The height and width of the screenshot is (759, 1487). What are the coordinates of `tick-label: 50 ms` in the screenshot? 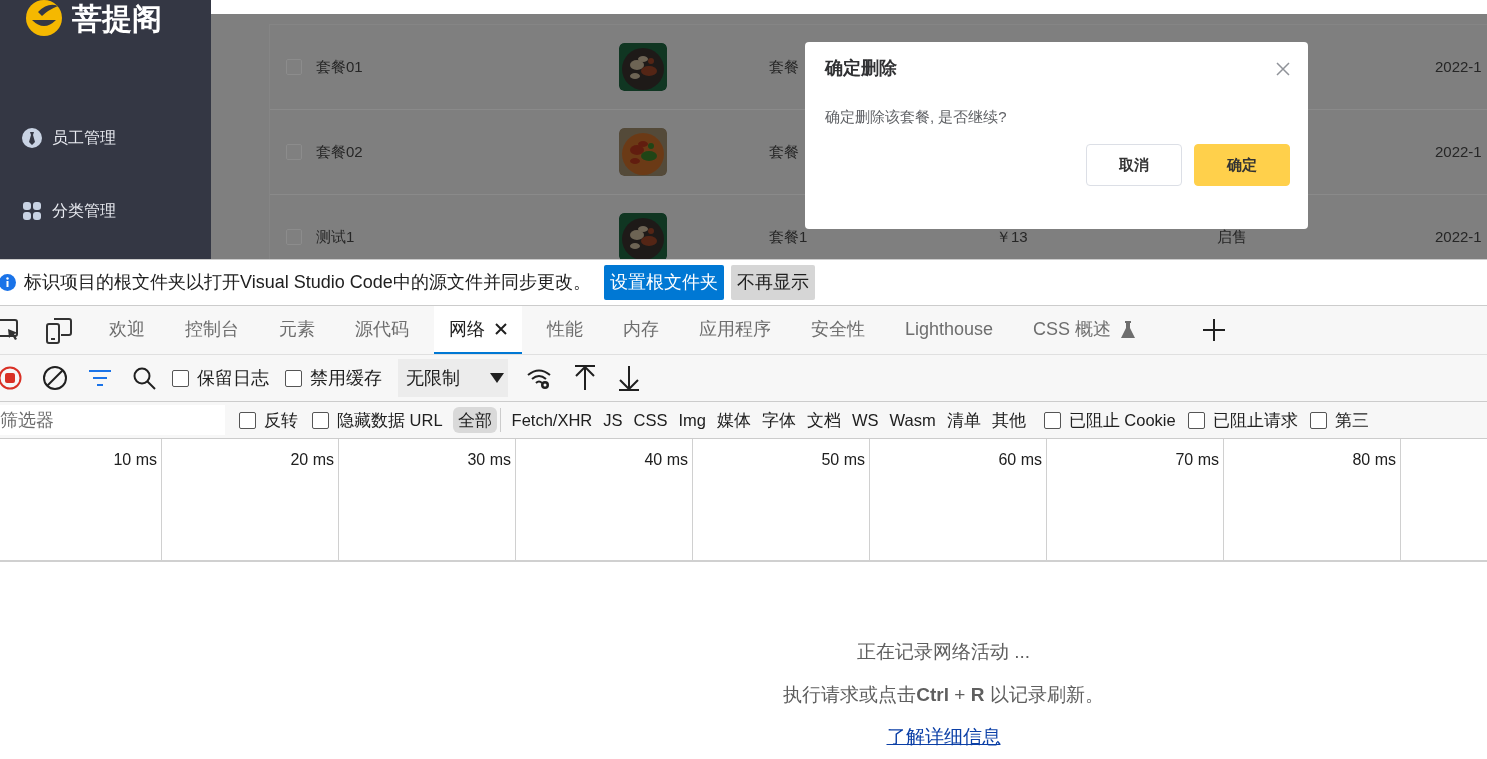 It's located at (843, 459).